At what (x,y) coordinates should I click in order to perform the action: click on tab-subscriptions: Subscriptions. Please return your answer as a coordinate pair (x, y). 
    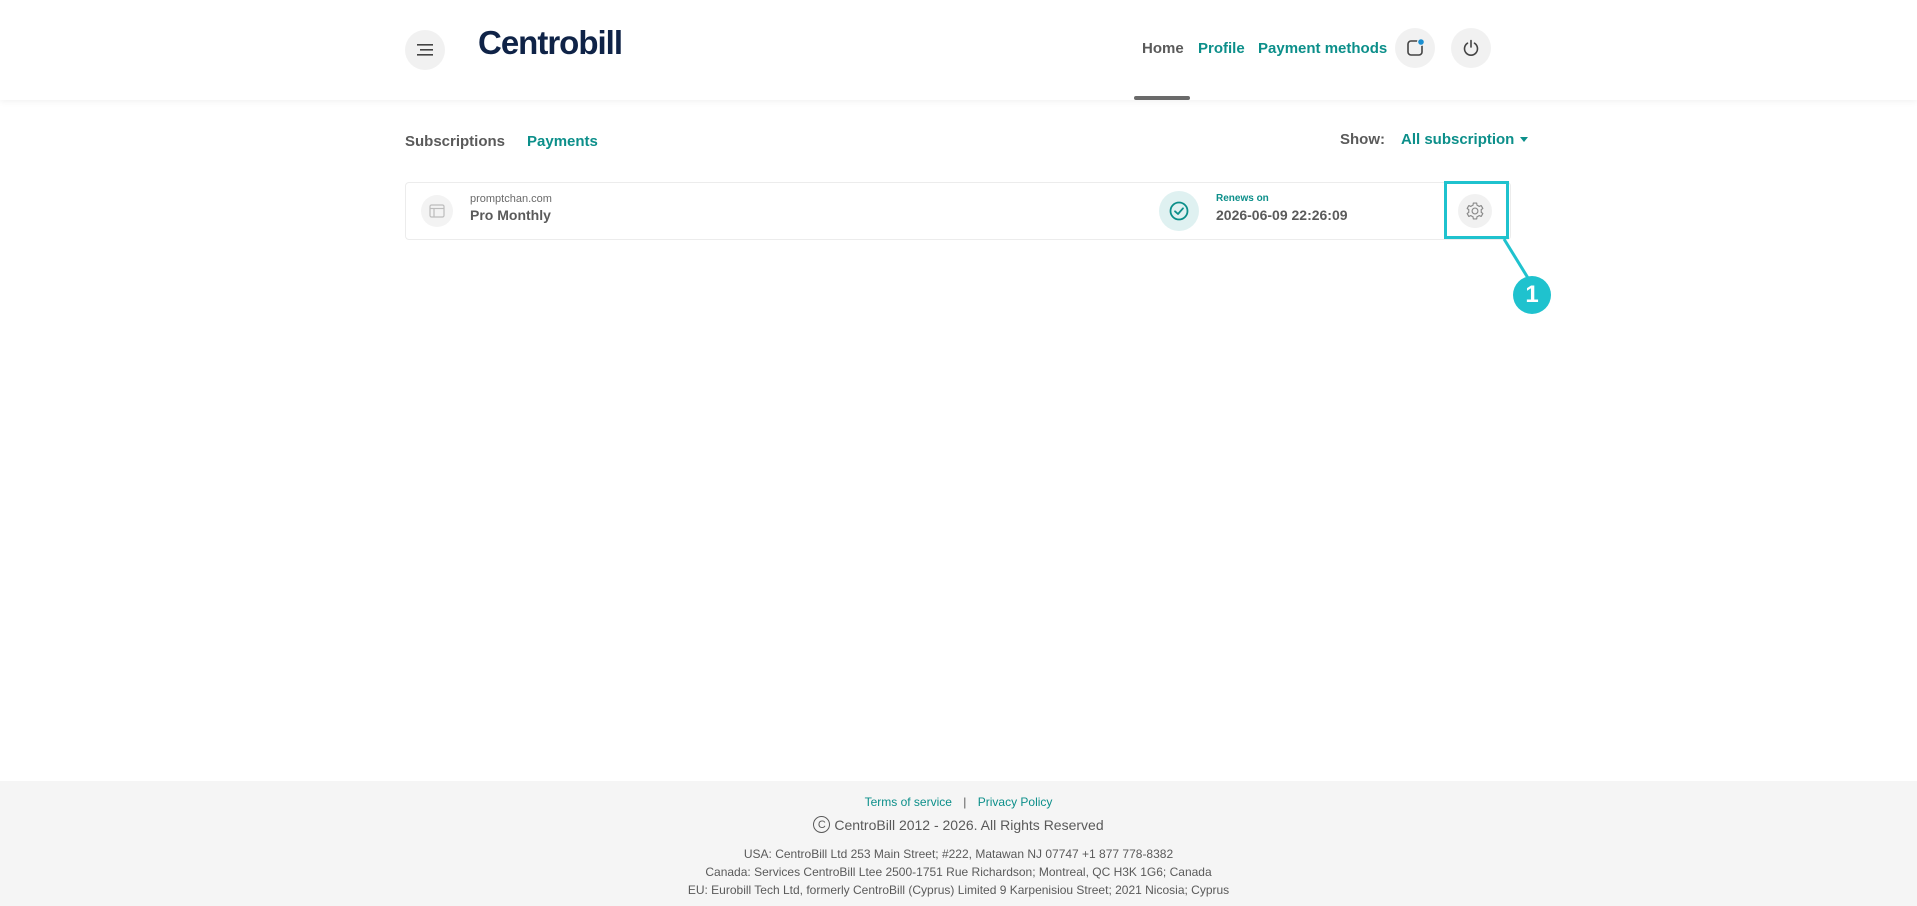
    Looking at the image, I should click on (455, 141).